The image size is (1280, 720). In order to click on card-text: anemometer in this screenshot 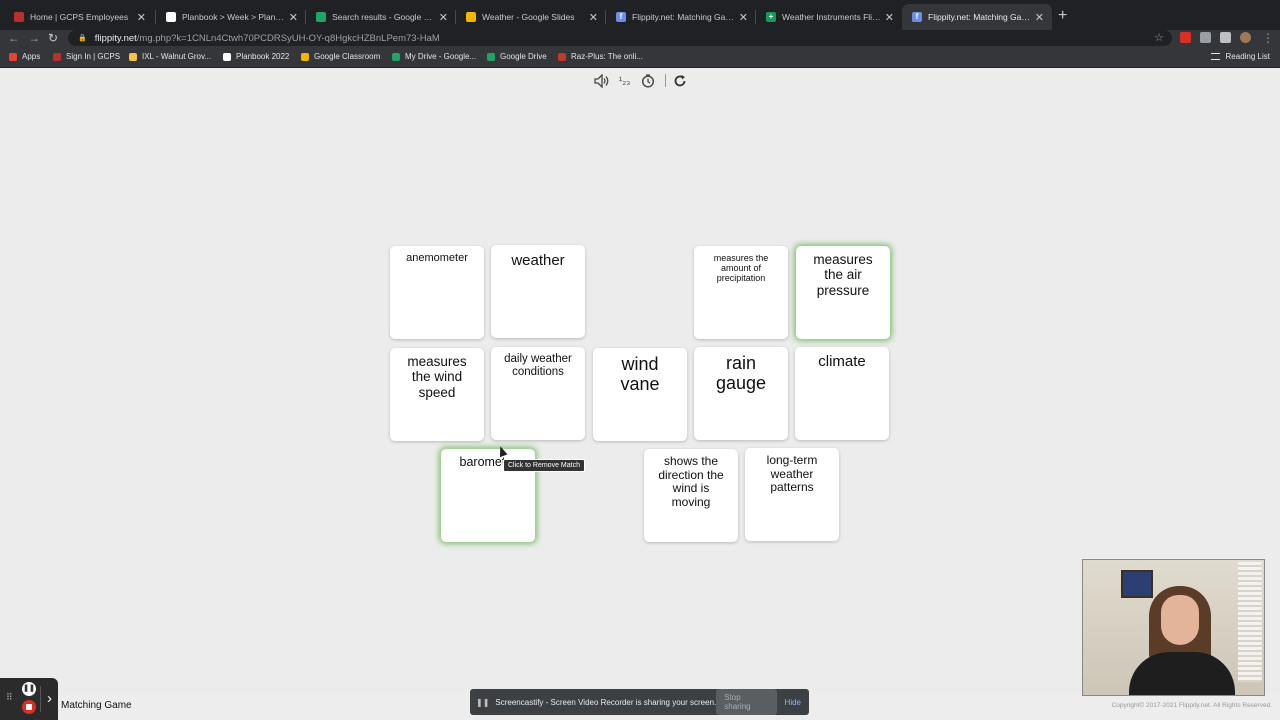, I will do `click(437, 258)`.